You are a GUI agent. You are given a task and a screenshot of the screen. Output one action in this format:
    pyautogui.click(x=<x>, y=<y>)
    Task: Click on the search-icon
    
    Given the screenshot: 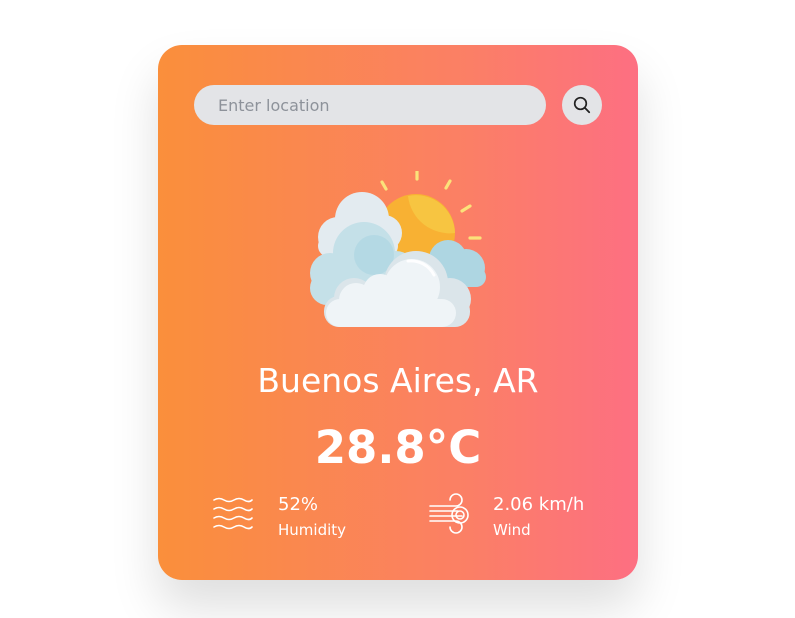 What is the action you would take?
    pyautogui.click(x=582, y=105)
    